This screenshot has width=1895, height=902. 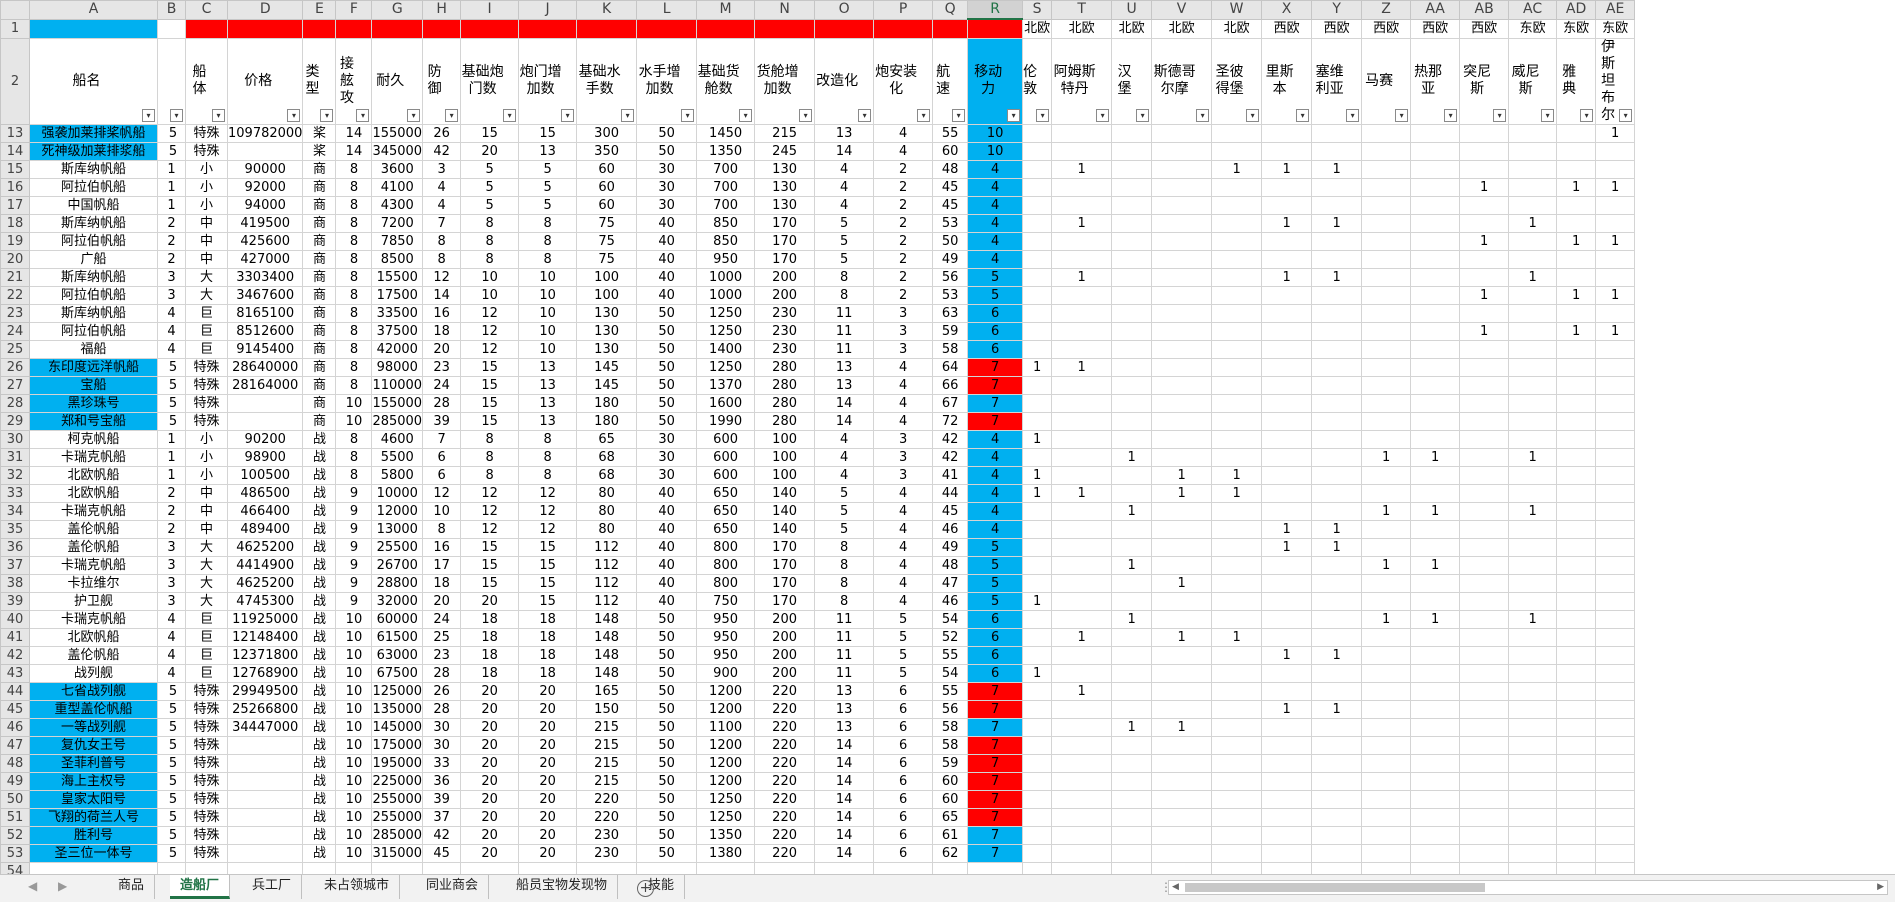 I want to click on cell-g: 13000, so click(x=397, y=529).